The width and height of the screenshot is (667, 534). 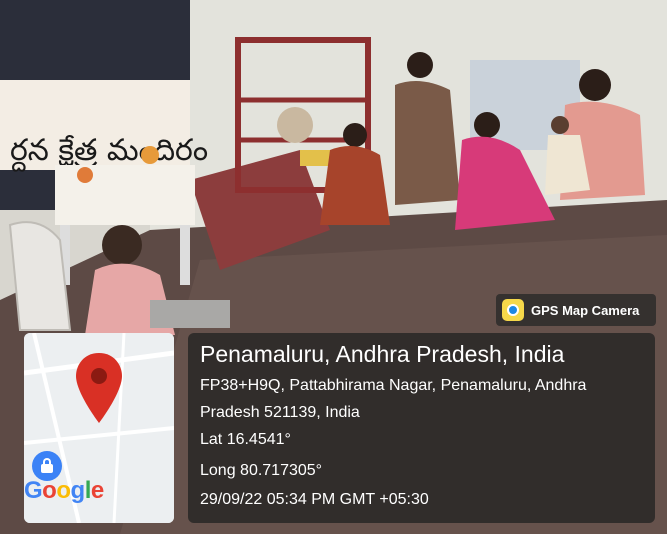 I want to click on google-letter: G, so click(x=33, y=490).